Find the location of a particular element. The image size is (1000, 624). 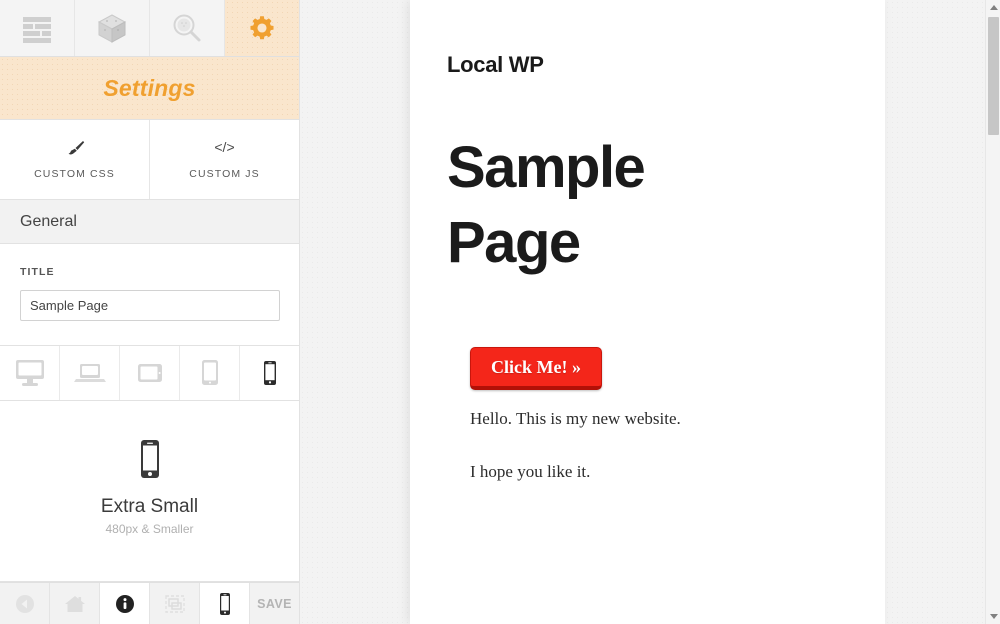

tablet-landscape-icon is located at coordinates (150, 373).